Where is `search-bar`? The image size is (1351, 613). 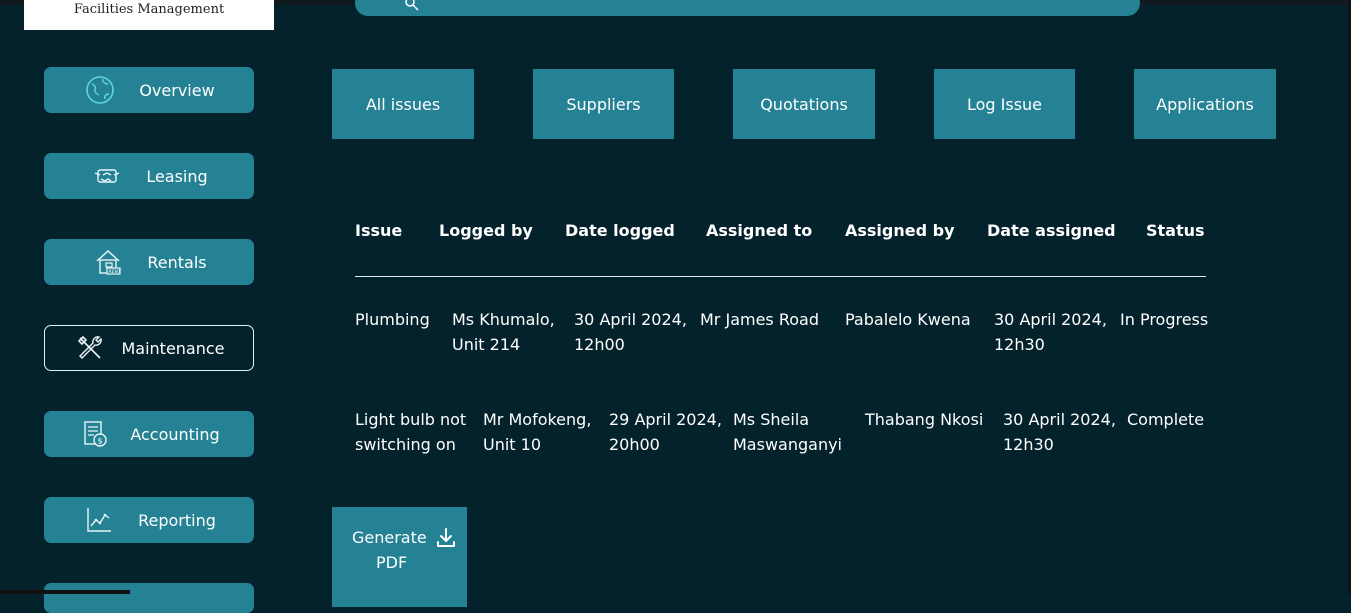
search-bar is located at coordinates (747, 8).